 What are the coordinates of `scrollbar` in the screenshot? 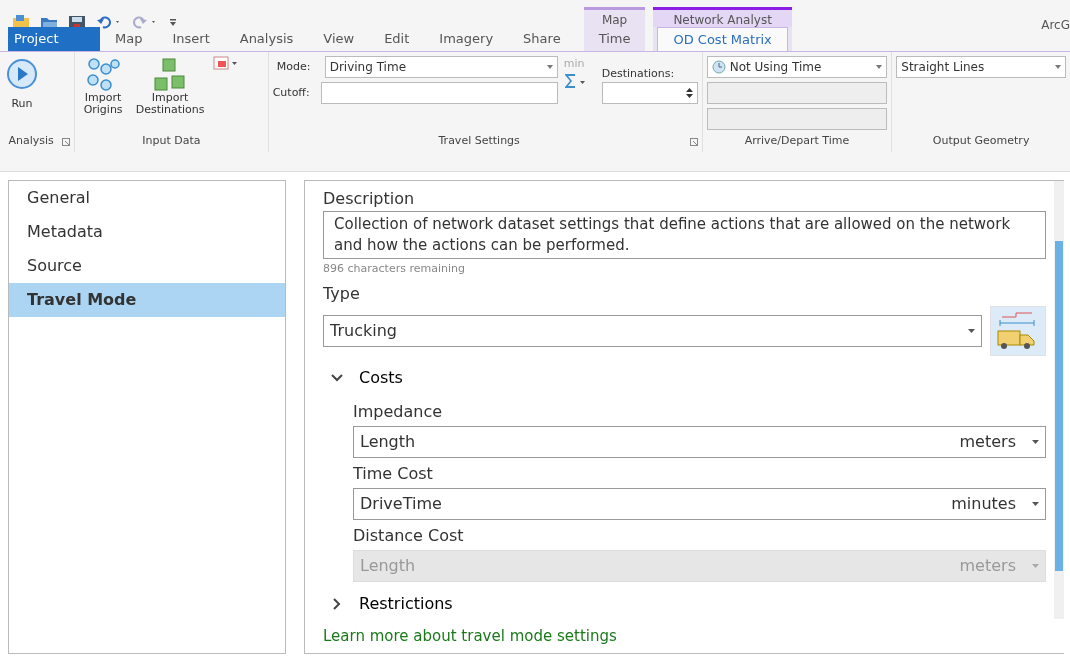 It's located at (1059, 400).